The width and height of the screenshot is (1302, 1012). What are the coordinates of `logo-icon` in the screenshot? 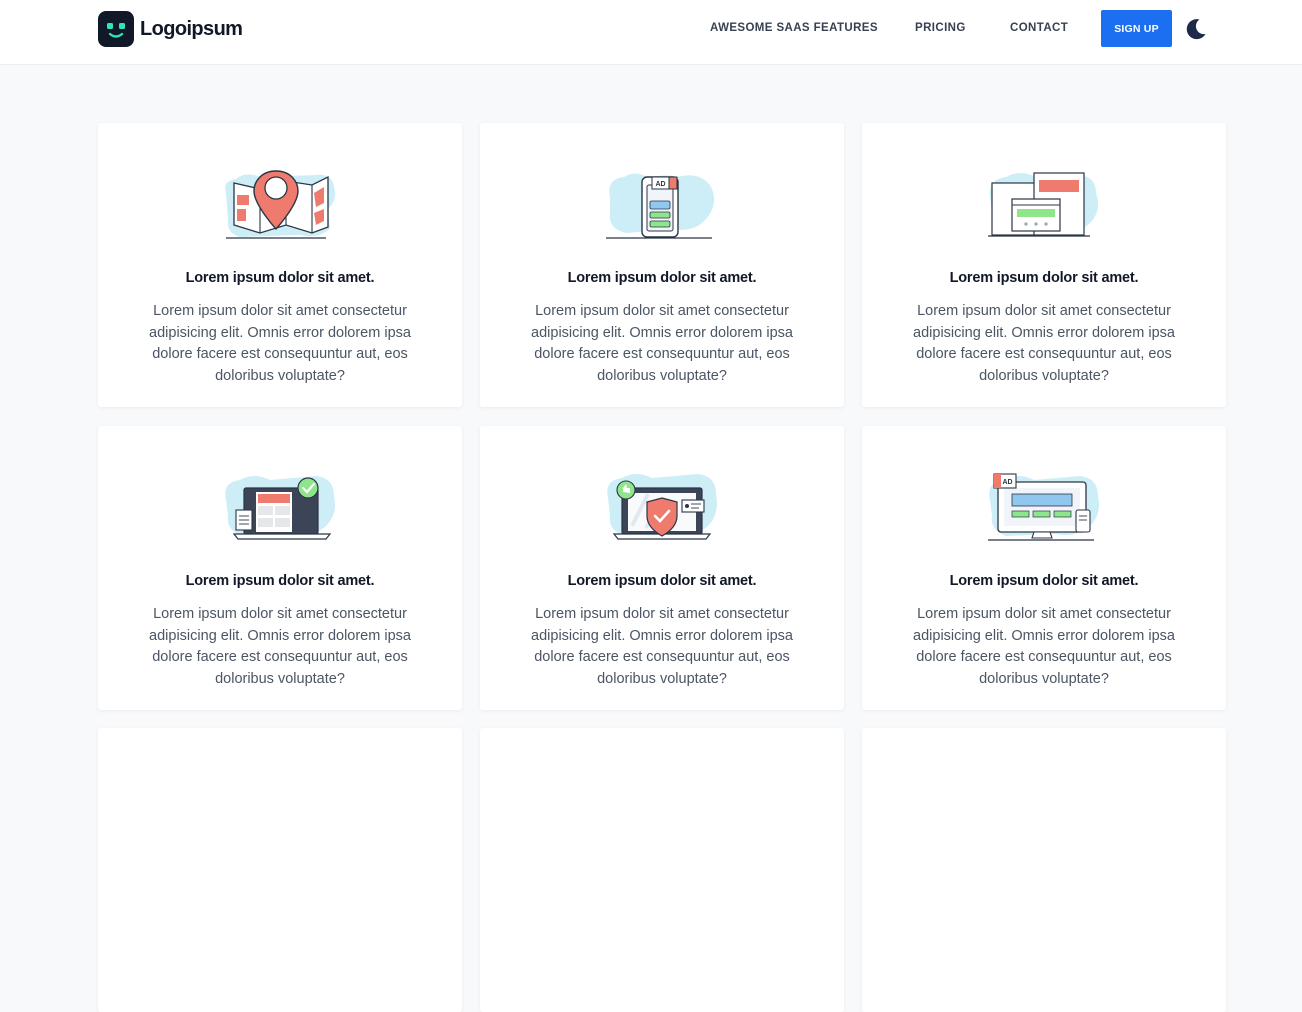 It's located at (116, 29).